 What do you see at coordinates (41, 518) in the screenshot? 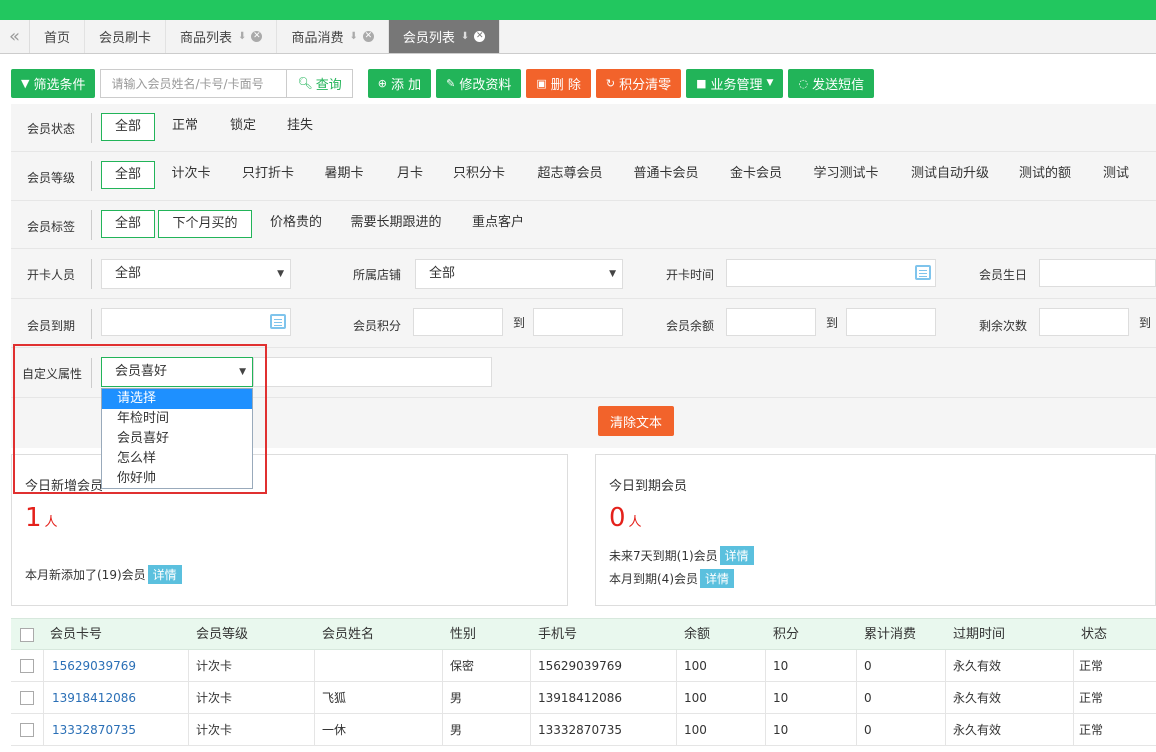
I see `new-count: 1人` at bounding box center [41, 518].